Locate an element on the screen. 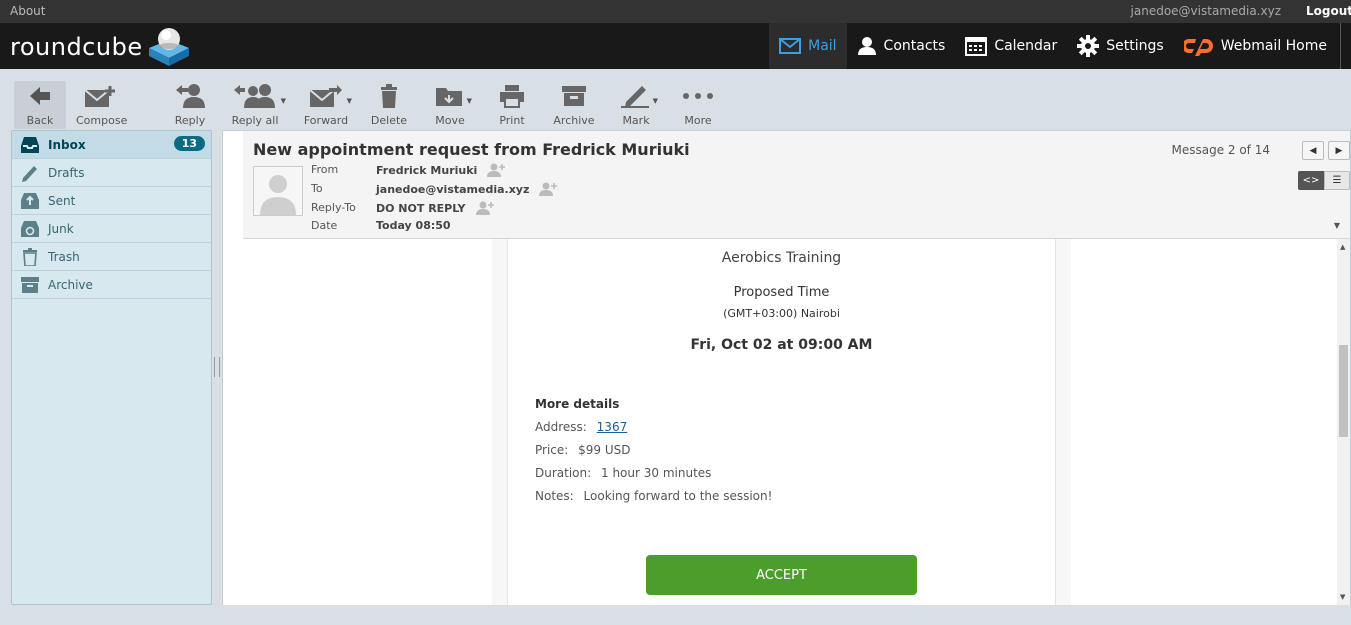  header-replyto-row: Reply-To DO NOT REPLY is located at coordinates (402, 208).